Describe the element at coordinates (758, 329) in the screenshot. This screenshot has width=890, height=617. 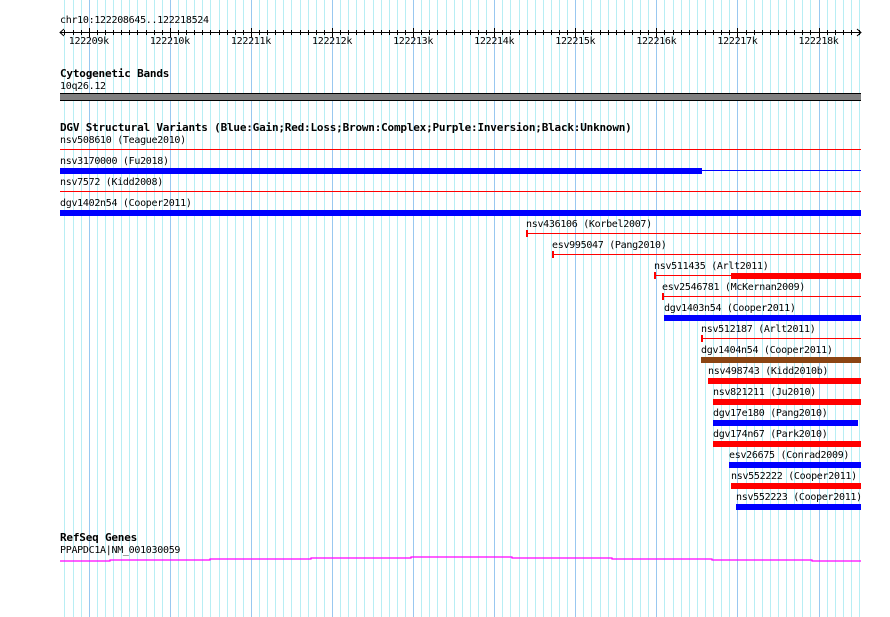
I see `feature-label: nsv512187 (Arlt2011)` at that location.